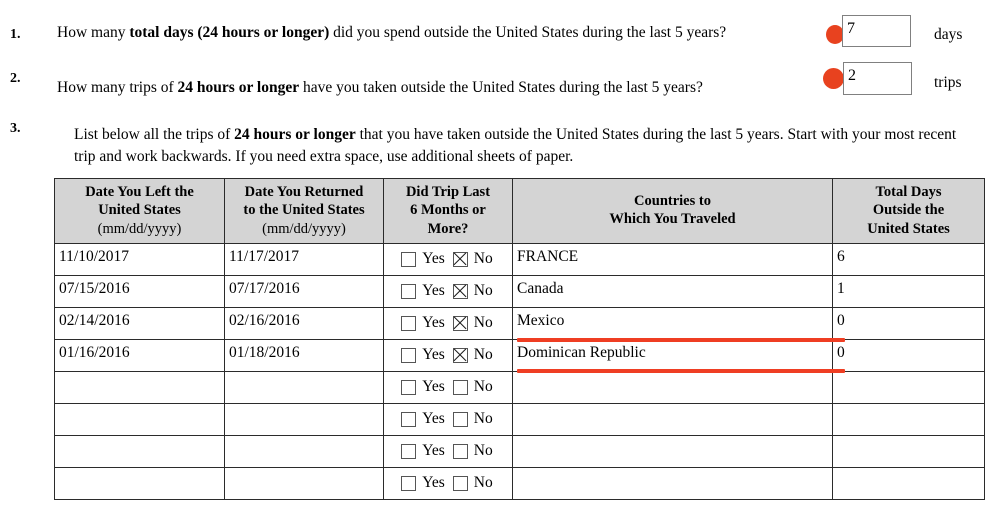 This screenshot has width=1000, height=513. Describe the element at coordinates (672, 323) in the screenshot. I see `cell-countries: Mexico` at that location.